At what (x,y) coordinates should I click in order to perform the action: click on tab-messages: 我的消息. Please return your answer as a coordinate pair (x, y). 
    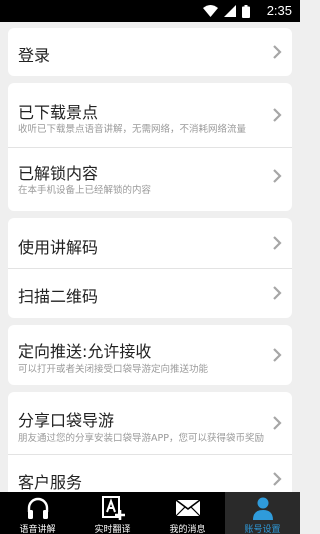
    Looking at the image, I should click on (187, 513).